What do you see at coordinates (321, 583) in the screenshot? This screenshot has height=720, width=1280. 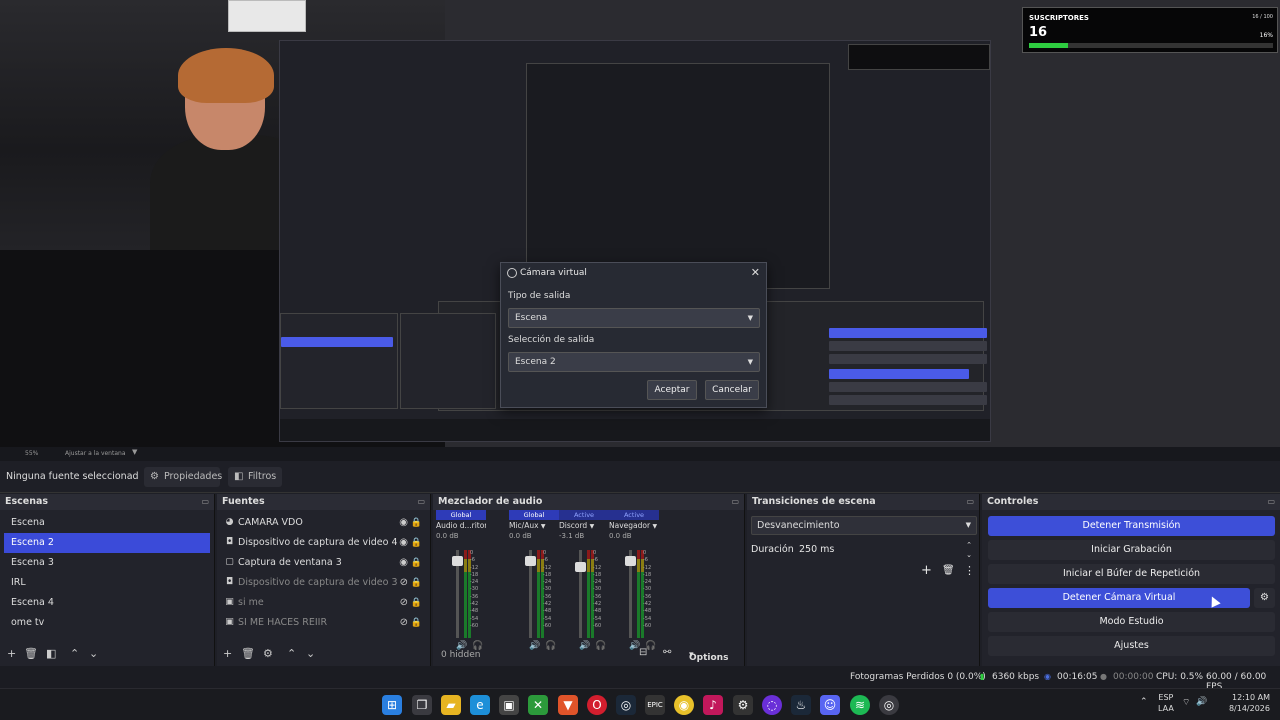 I see `source-item: ◘ Dispositivo de captura de video 3 ⊘ 🔒` at bounding box center [321, 583].